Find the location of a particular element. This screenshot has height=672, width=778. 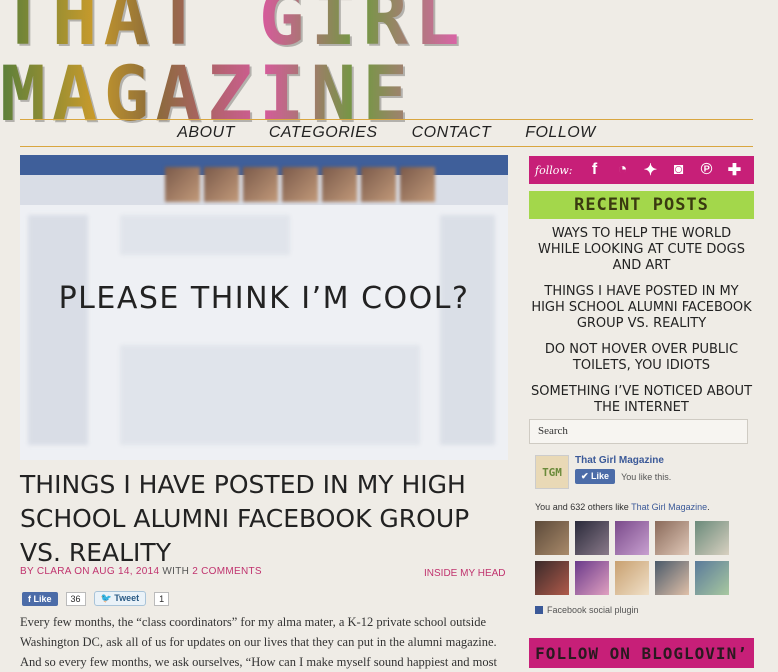

search-input: Search is located at coordinates (638, 431).